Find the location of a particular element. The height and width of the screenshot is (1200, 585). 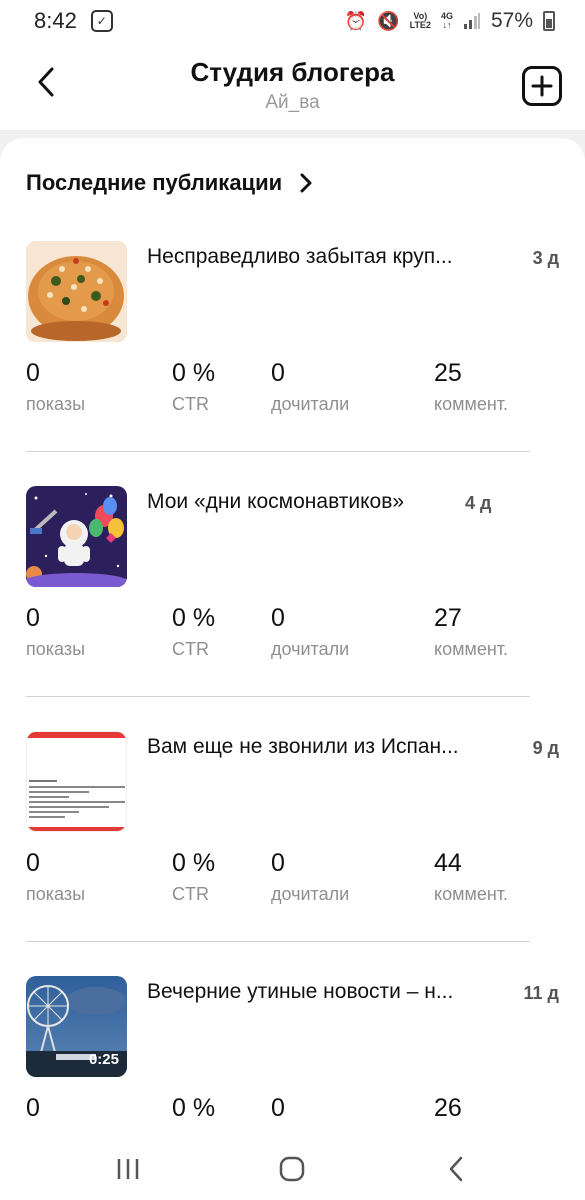

stat-comments: 26 is located at coordinates (448, 1108).